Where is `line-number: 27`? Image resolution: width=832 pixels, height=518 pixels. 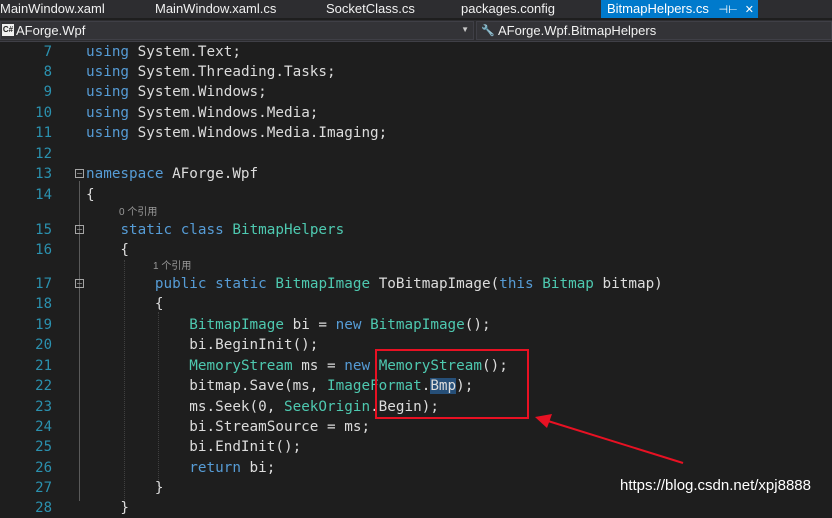
line-number: 27 is located at coordinates (43, 488).